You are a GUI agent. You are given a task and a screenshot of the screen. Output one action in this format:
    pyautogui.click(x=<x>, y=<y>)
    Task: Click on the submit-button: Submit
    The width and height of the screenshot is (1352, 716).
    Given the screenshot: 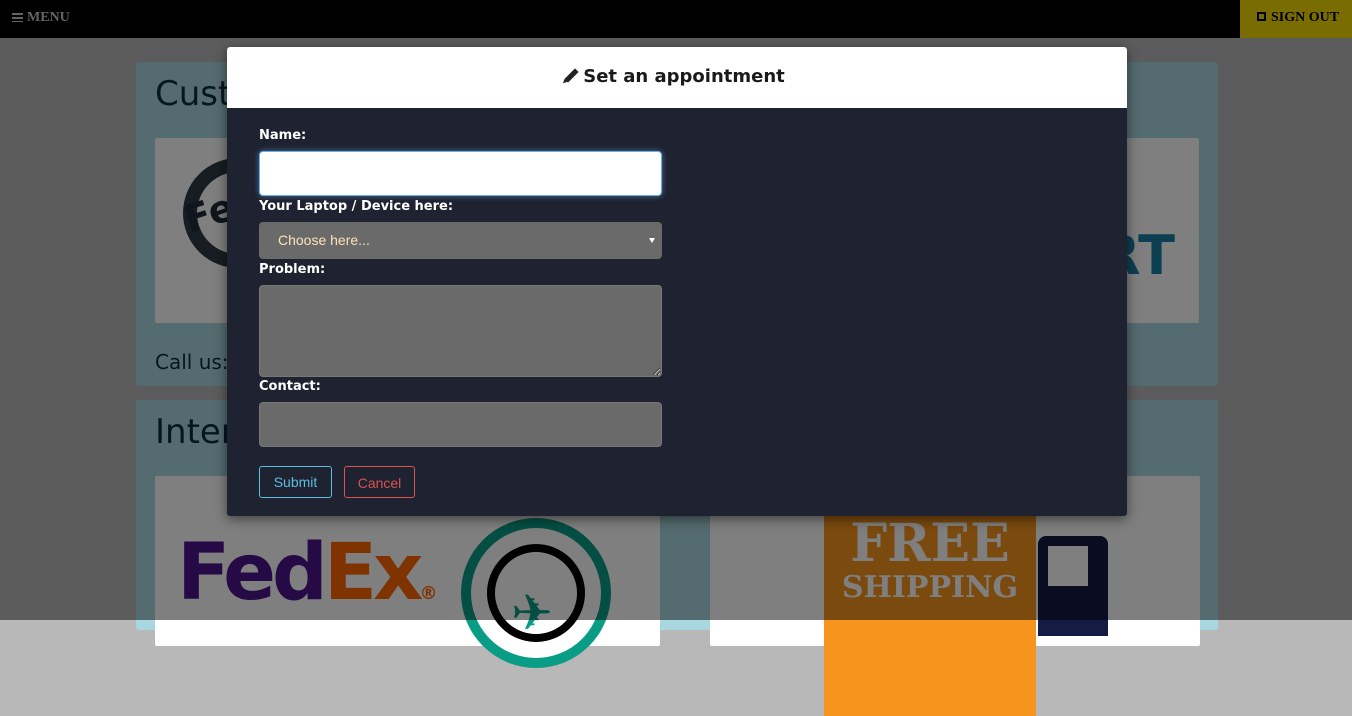 What is the action you would take?
    pyautogui.click(x=295, y=482)
    